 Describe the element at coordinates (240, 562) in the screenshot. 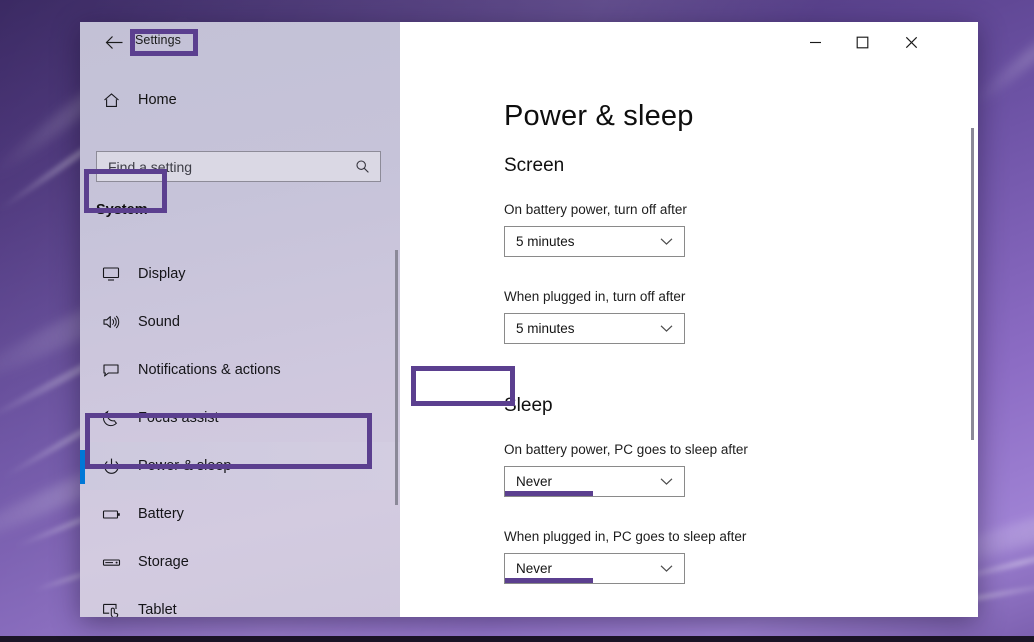

I see `sidebar-item-storage: Storage` at that location.